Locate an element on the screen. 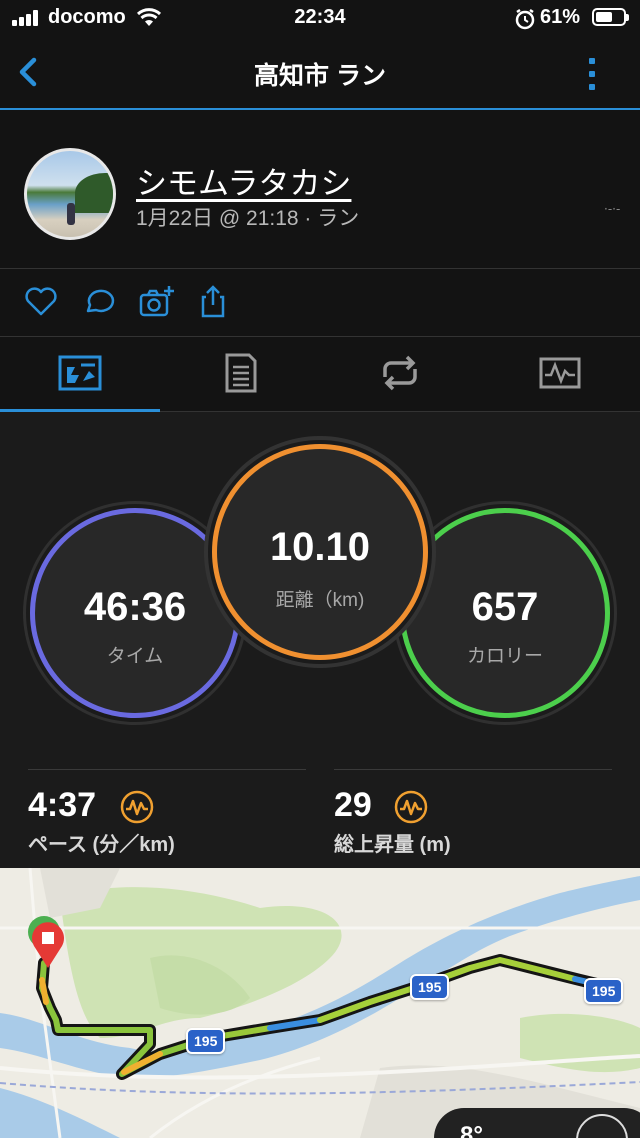 This screenshot has height=1138, width=640. calories-value: 657 is located at coordinates (505, 607).